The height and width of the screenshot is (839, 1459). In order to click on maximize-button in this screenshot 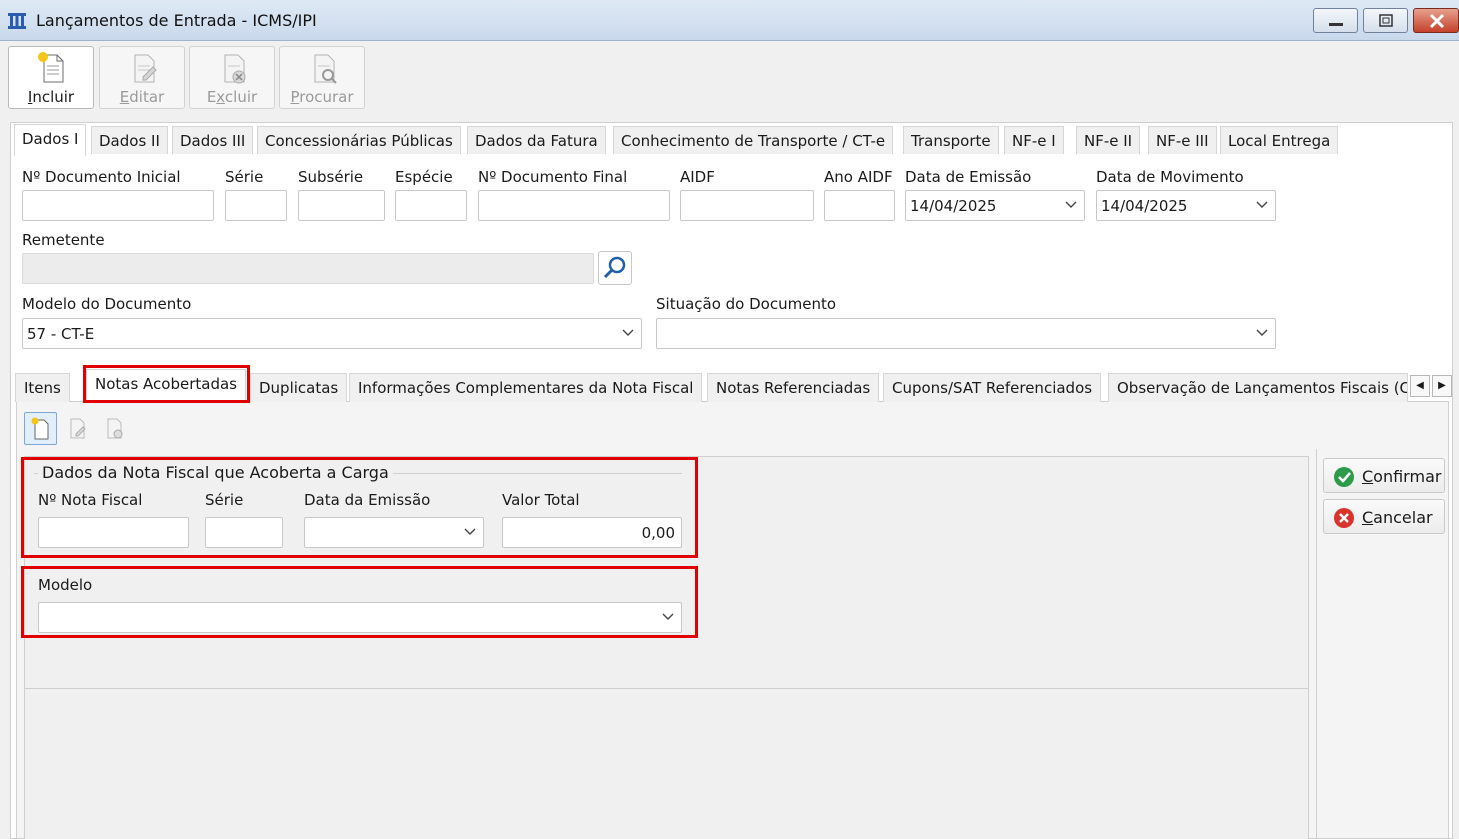, I will do `click(1385, 20)`.